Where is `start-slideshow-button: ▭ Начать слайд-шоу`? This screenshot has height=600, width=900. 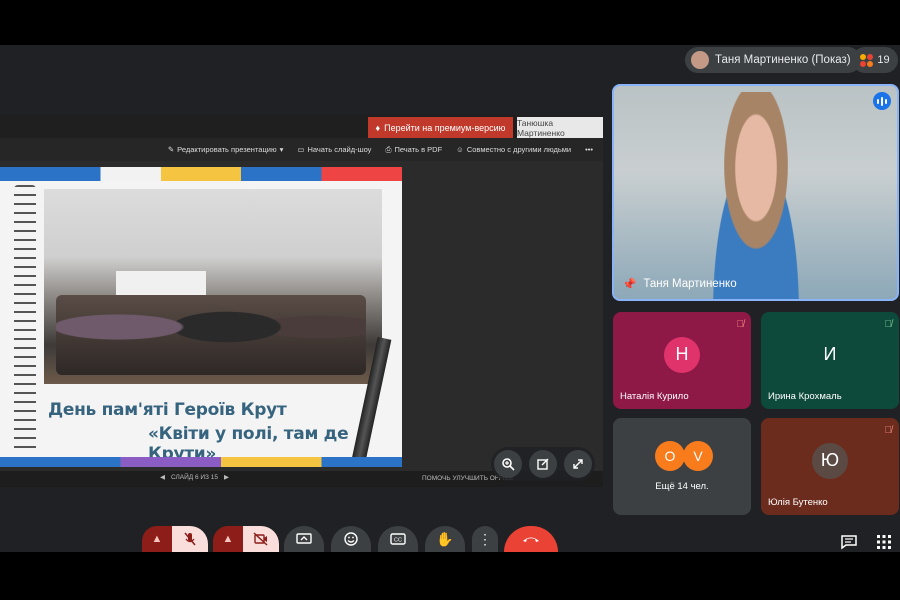
start-slideshow-button: ▭ Начать слайд-шоу is located at coordinates (334, 149).